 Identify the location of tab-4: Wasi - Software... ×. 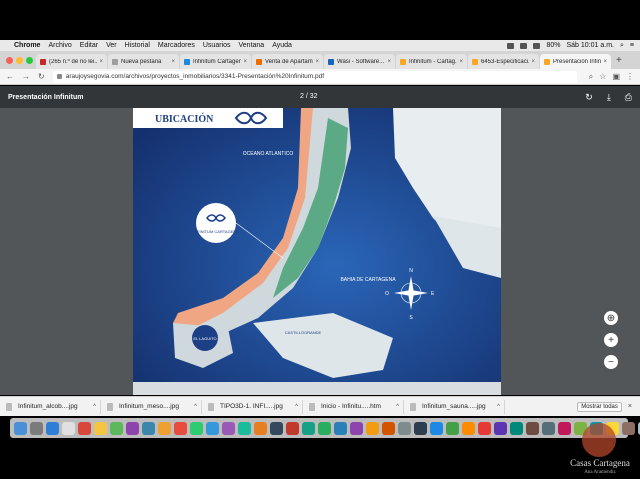
(359, 61).